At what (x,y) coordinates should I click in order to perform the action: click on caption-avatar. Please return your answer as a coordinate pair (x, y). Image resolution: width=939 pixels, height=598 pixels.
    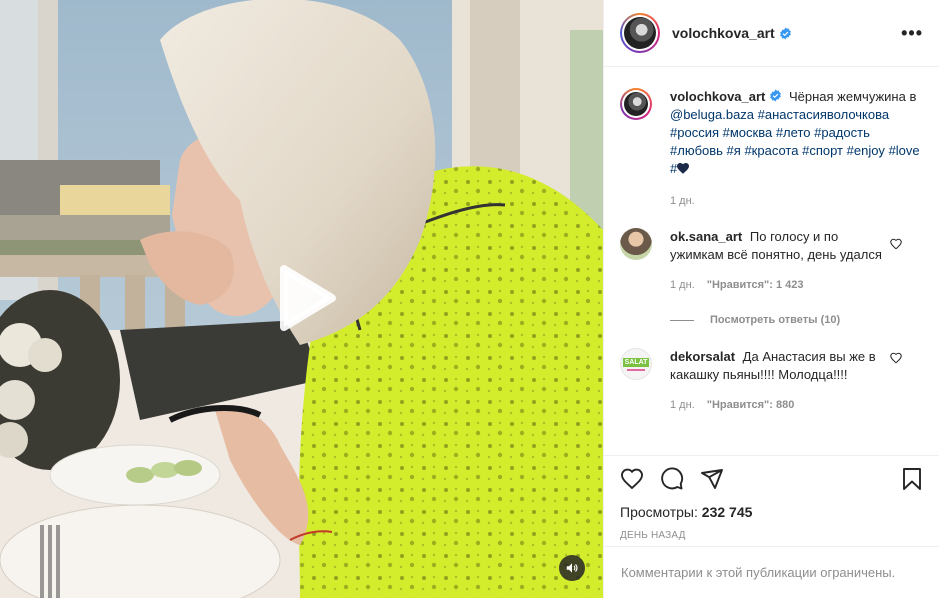
    Looking at the image, I should click on (636, 104).